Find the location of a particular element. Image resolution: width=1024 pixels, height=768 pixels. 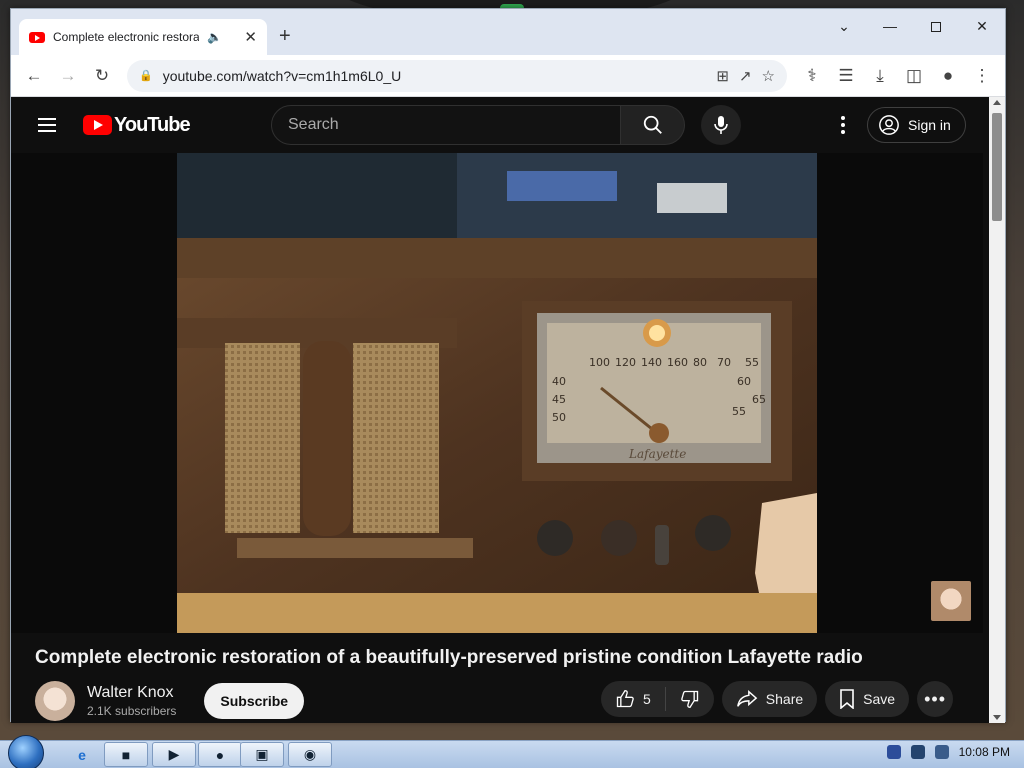

save-label: Save is located at coordinates (879, 699).